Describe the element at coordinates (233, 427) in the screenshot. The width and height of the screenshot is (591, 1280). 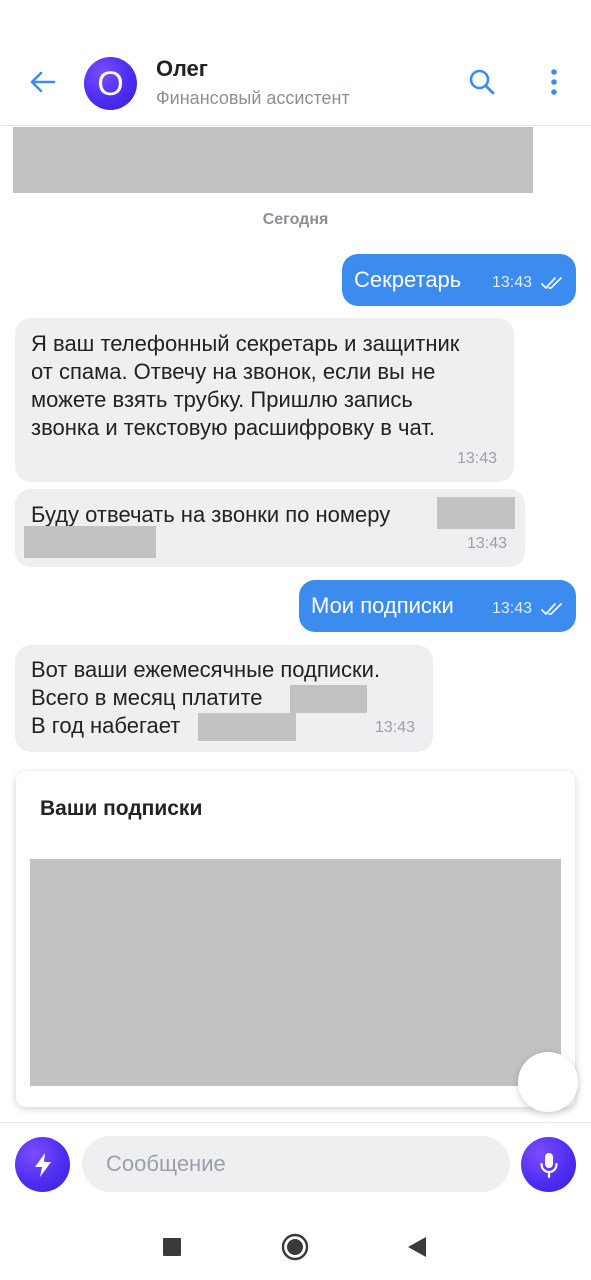
I see `message-line: звонка и текстовую расшифровку в чат.` at that location.